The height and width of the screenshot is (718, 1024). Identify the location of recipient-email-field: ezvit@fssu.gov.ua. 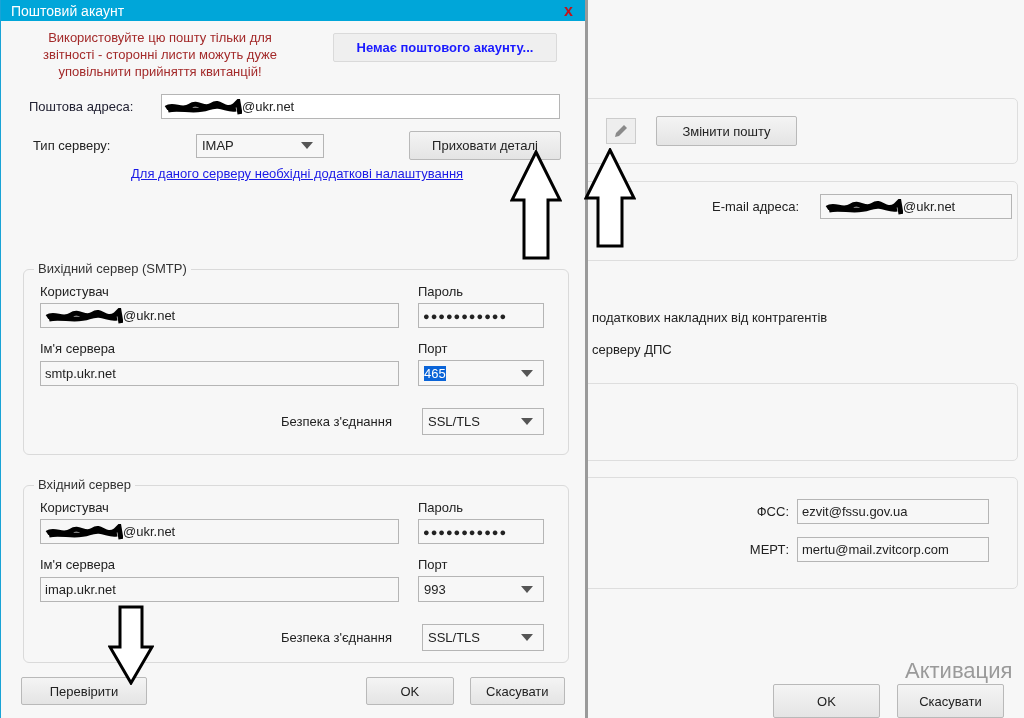
(893, 511).